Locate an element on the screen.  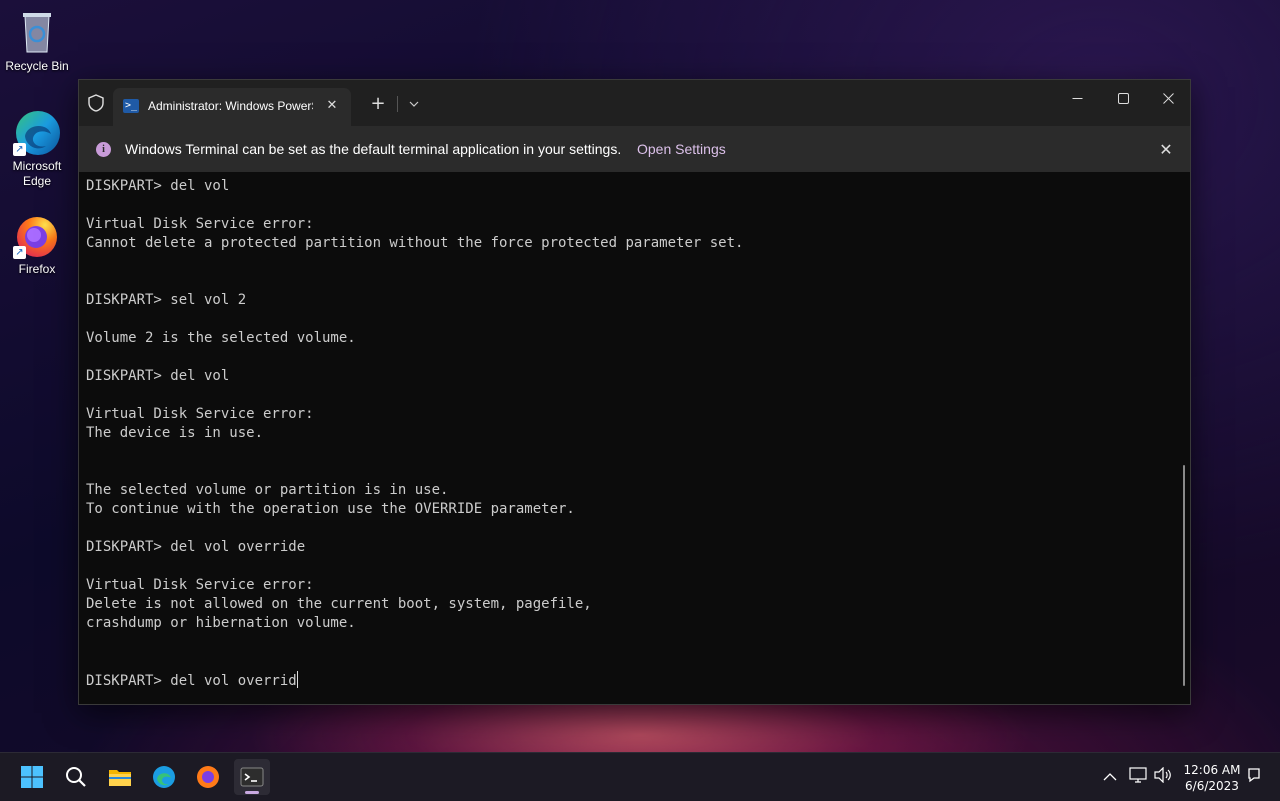
close-icon is located at coordinates (1168, 98).